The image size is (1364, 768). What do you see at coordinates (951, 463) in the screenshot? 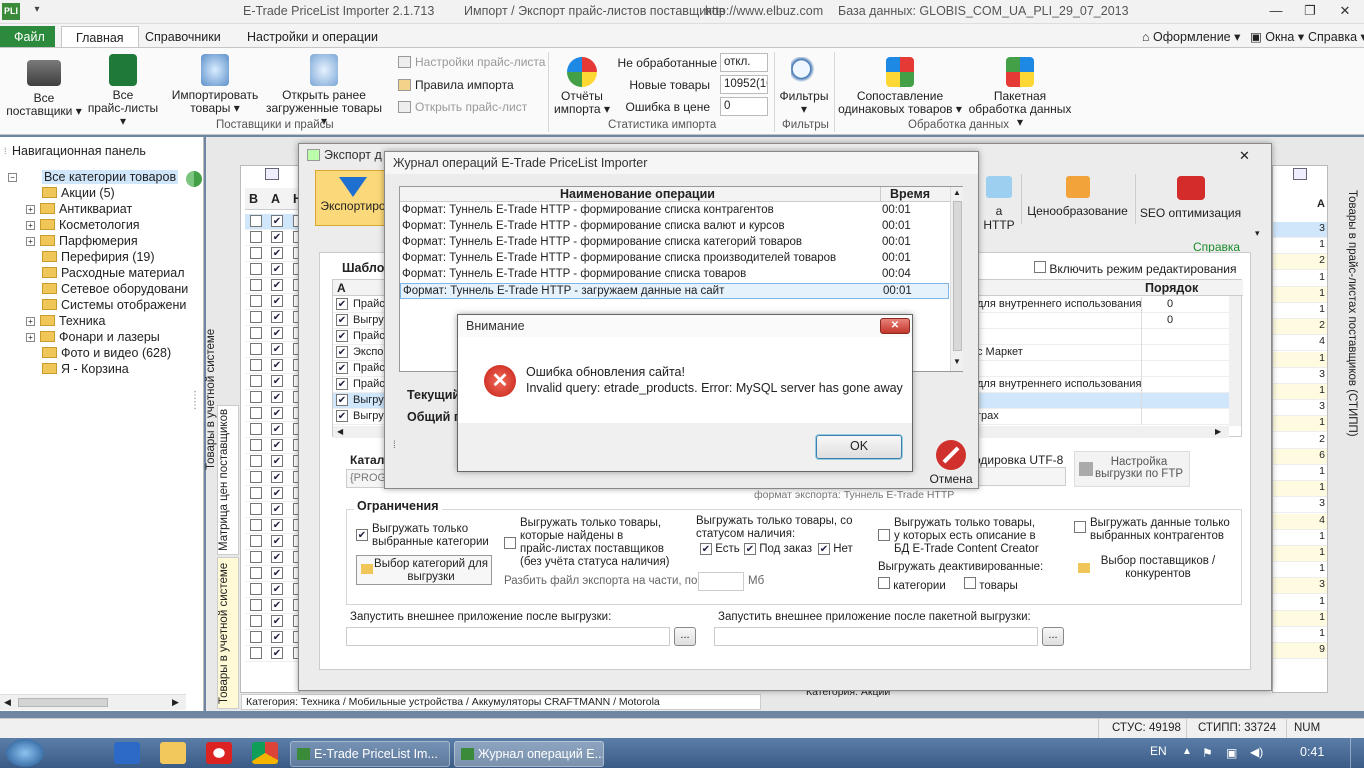
I see `cancel-button: Отмена` at bounding box center [951, 463].